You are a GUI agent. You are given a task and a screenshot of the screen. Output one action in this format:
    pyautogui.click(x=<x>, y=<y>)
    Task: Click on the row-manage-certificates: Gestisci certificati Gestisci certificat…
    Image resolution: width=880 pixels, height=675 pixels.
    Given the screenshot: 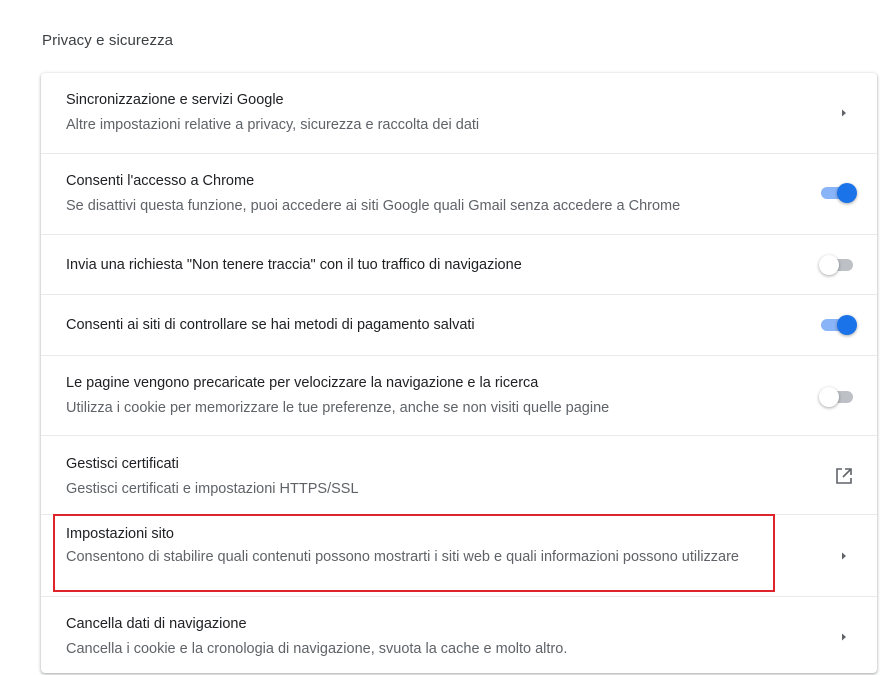 What is the action you would take?
    pyautogui.click(x=459, y=474)
    